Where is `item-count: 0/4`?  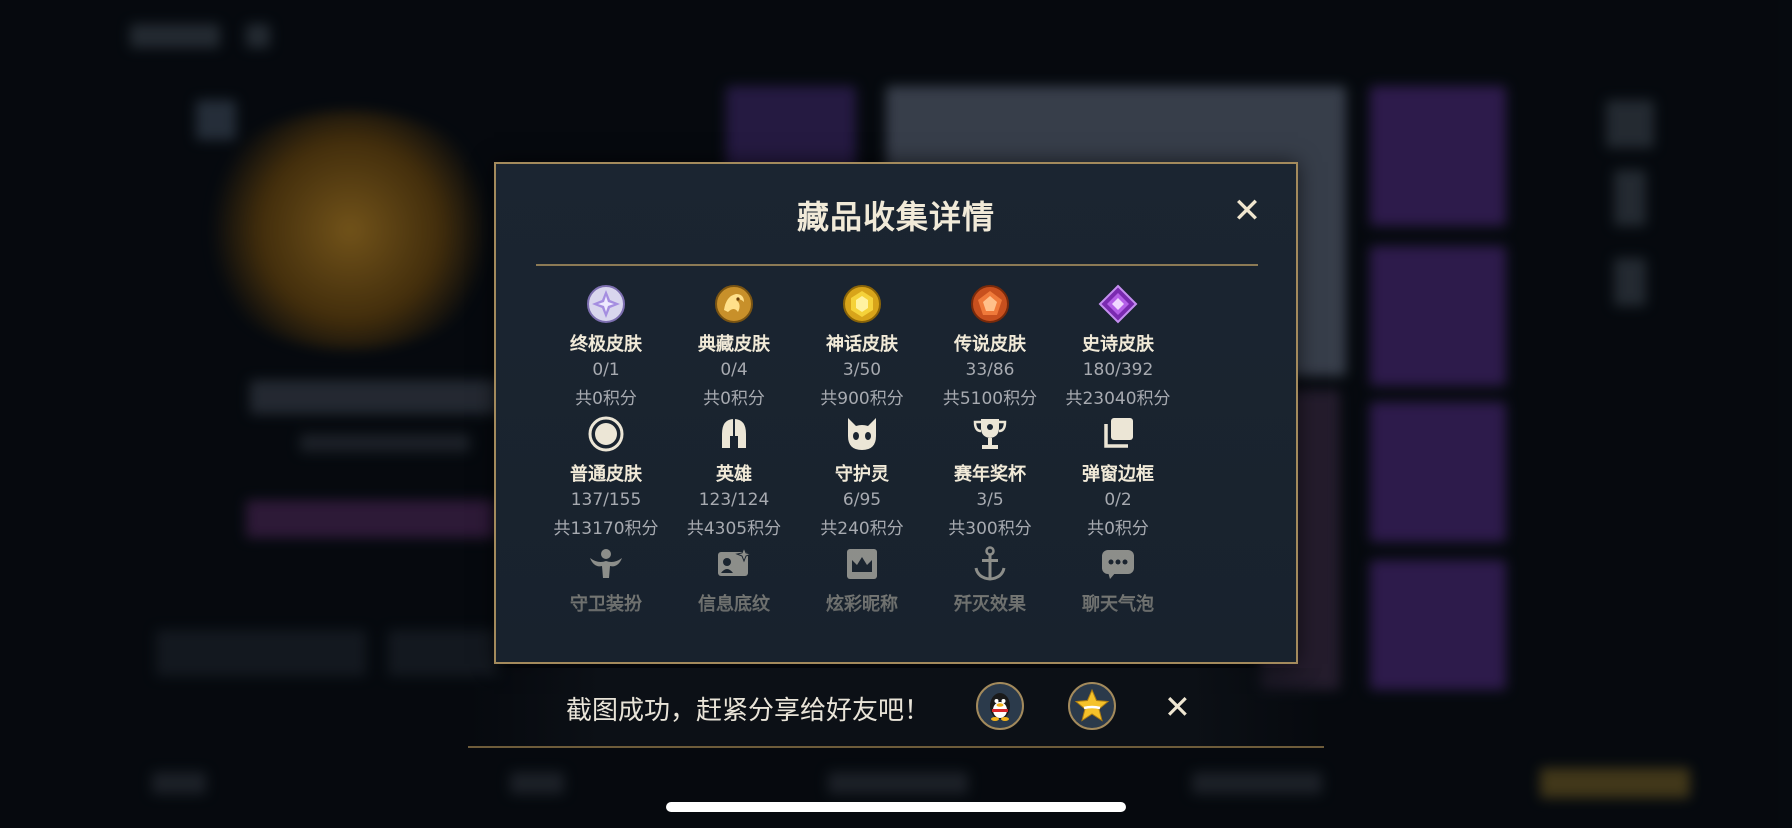
item-count: 0/4 is located at coordinates (734, 370).